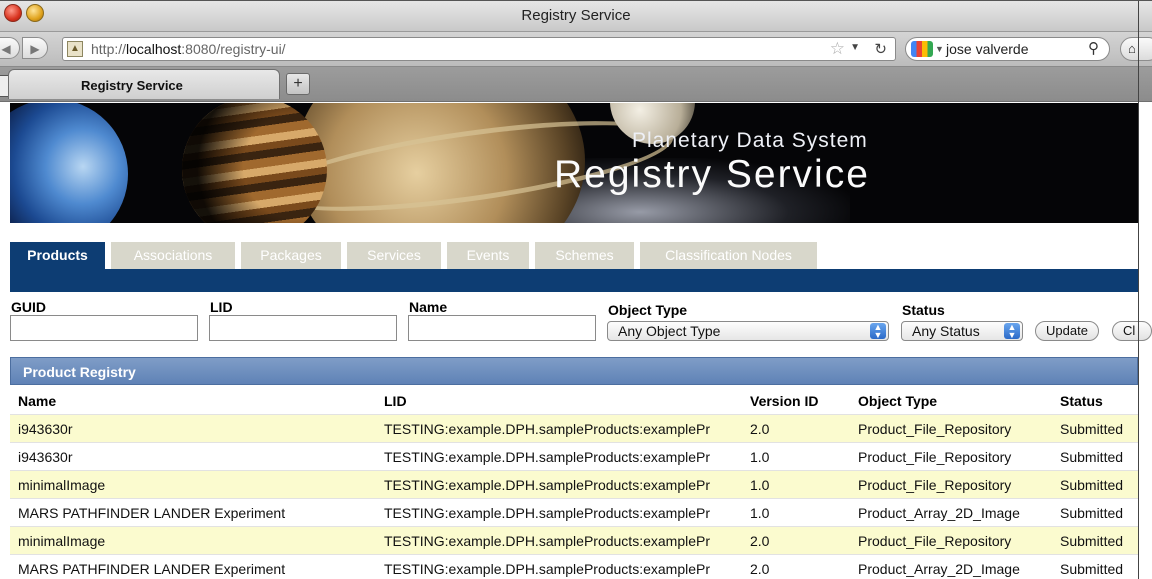 The height and width of the screenshot is (579, 1152). What do you see at coordinates (502, 328) in the screenshot?
I see `name-input` at bounding box center [502, 328].